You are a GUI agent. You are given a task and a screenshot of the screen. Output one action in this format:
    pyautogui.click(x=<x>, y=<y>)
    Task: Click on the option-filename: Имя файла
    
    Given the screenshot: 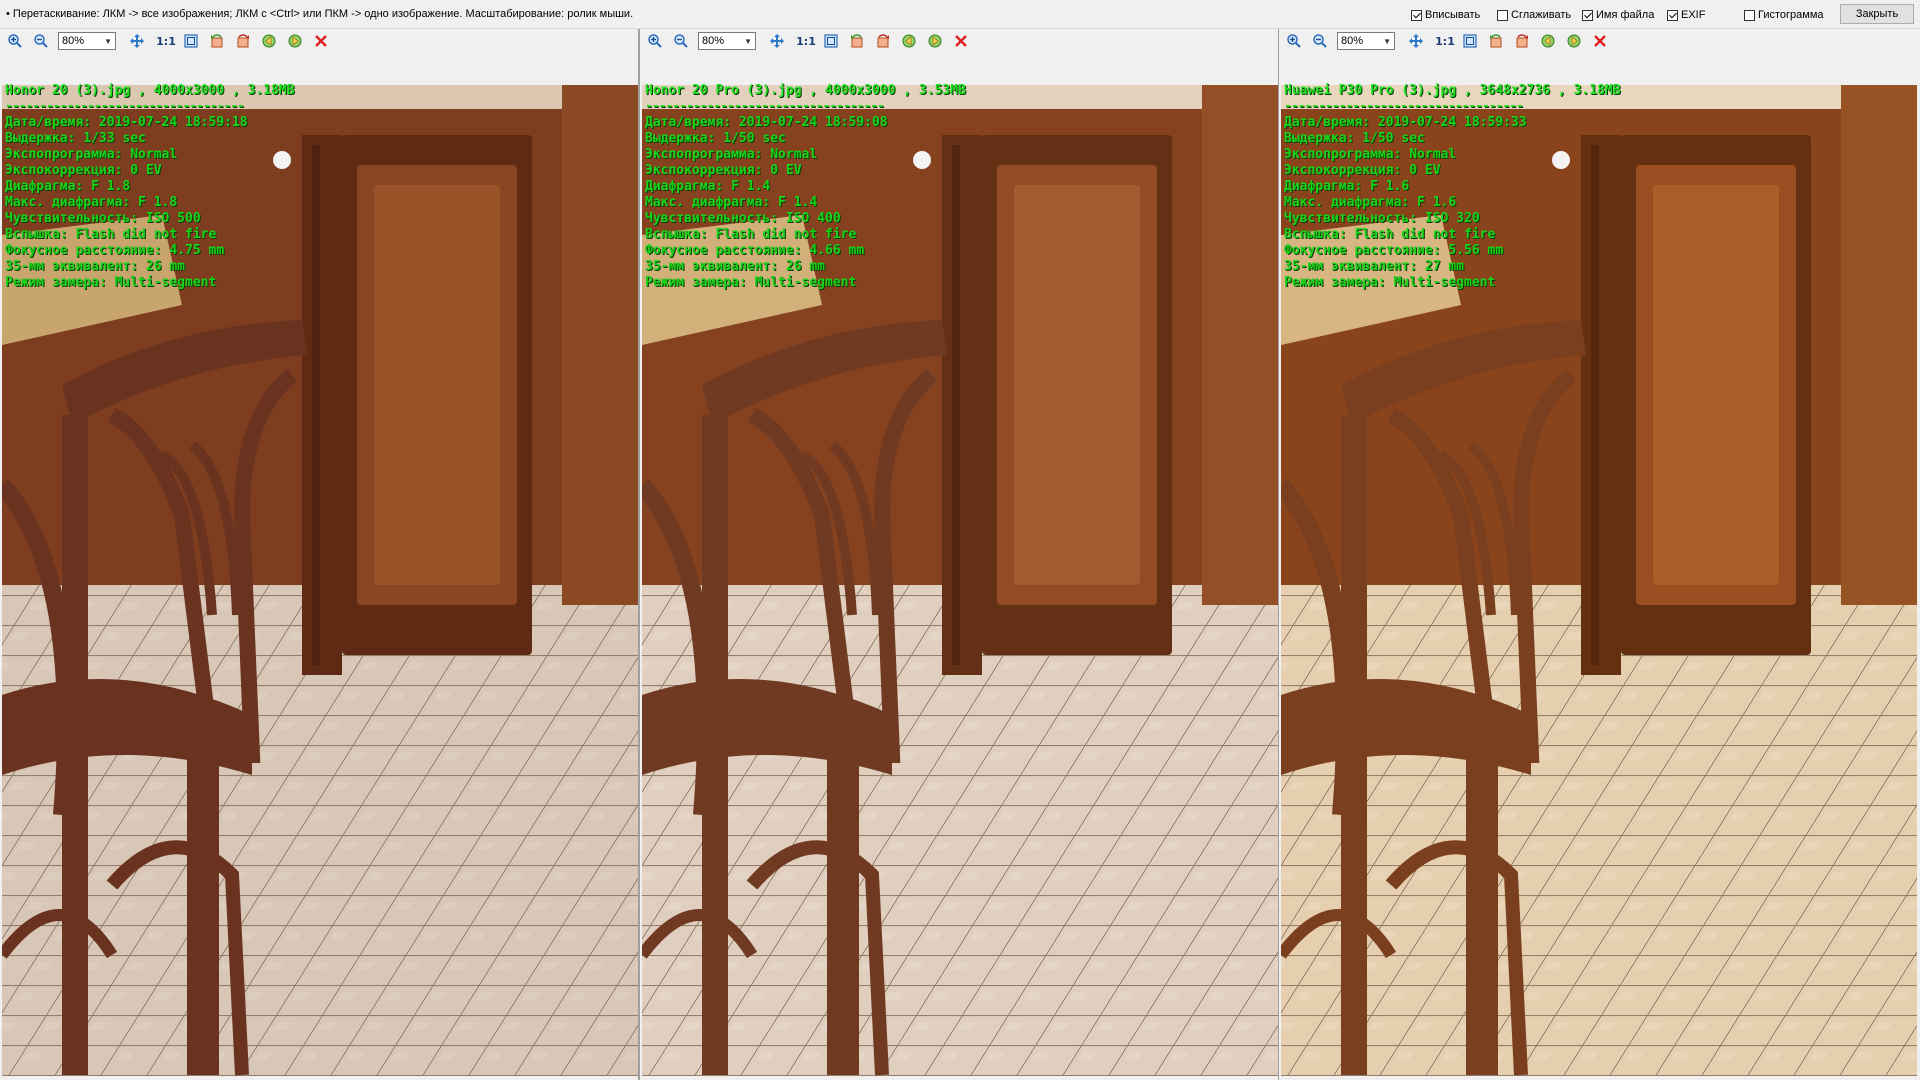 What is the action you would take?
    pyautogui.click(x=1618, y=15)
    